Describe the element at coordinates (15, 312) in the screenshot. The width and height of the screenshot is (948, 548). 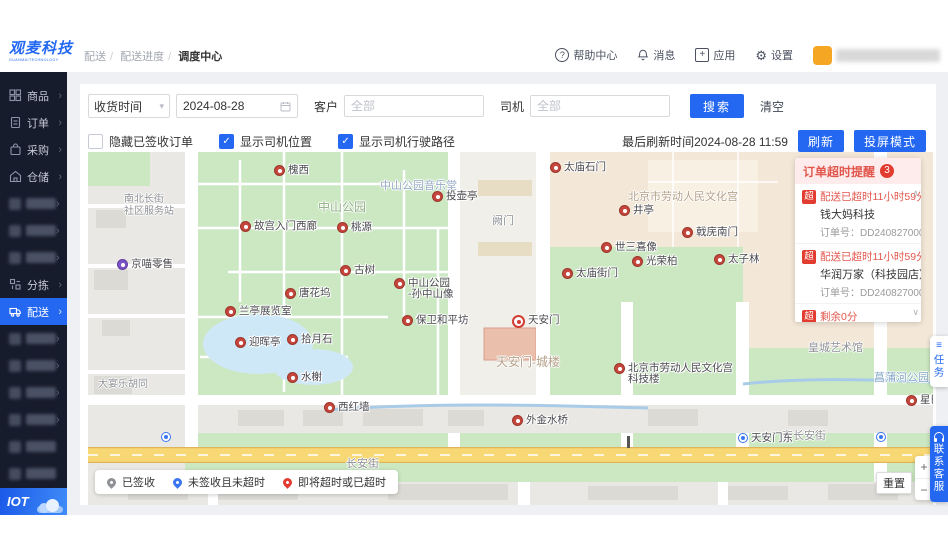
I see `delivery-icon` at that location.